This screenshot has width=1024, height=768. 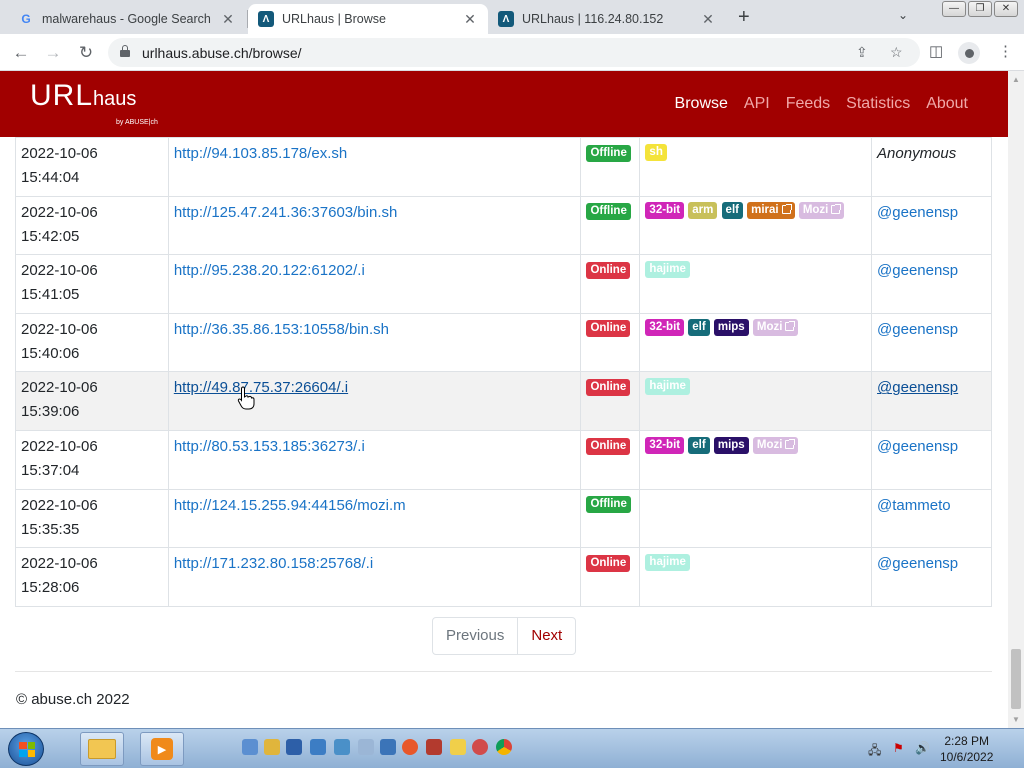 What do you see at coordinates (458, 747) in the screenshot?
I see `quicklaunch-notes-icon` at bounding box center [458, 747].